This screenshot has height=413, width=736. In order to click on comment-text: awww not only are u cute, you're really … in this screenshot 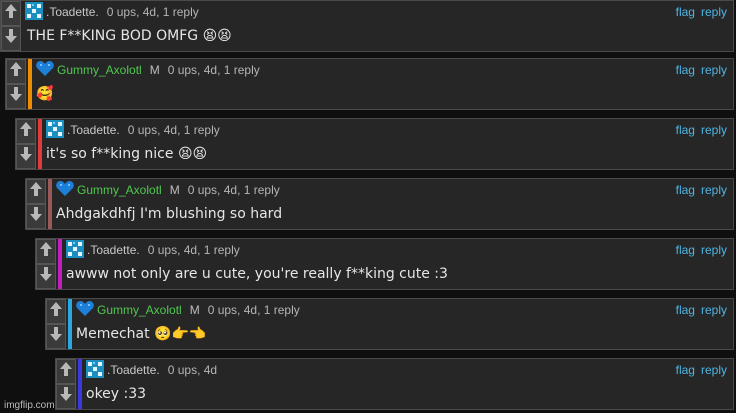, I will do `click(257, 274)`.